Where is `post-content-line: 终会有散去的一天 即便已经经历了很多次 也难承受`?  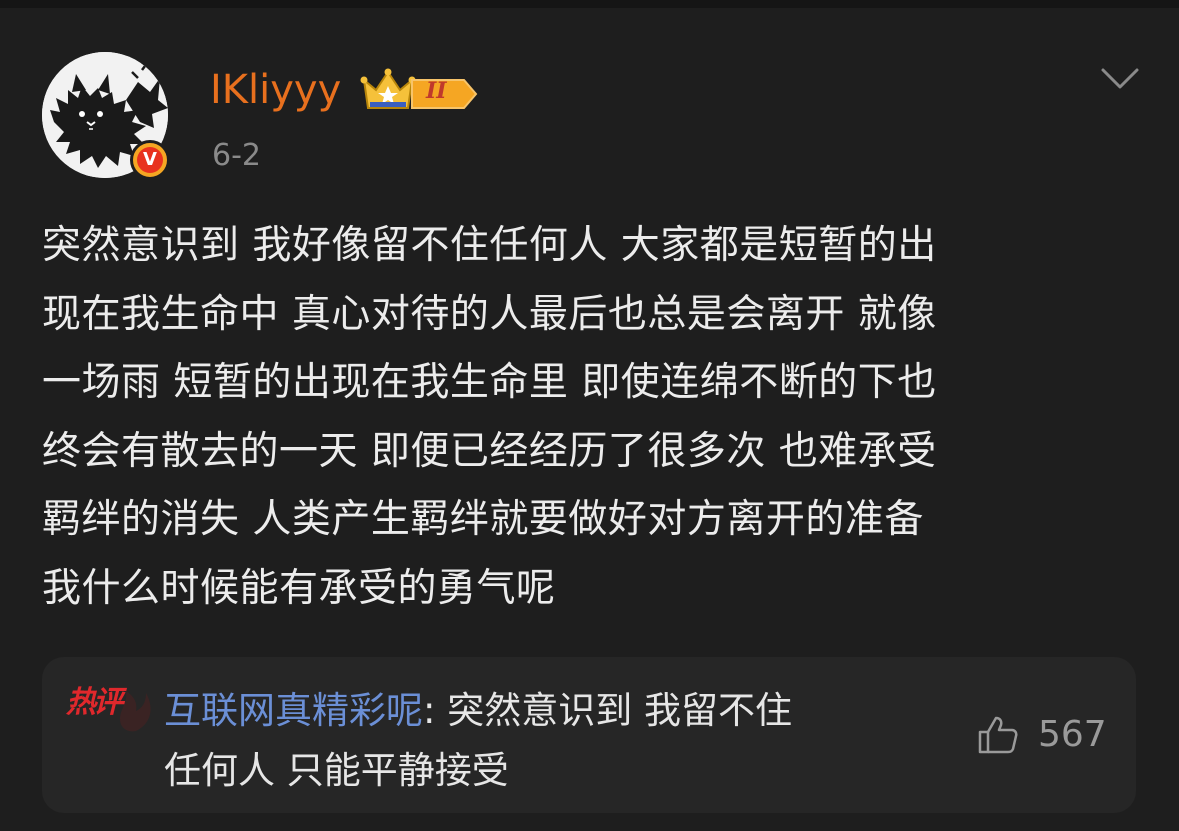 post-content-line: 终会有散去的一天 即便已经经历了很多次 也难承受 is located at coordinates (489, 451).